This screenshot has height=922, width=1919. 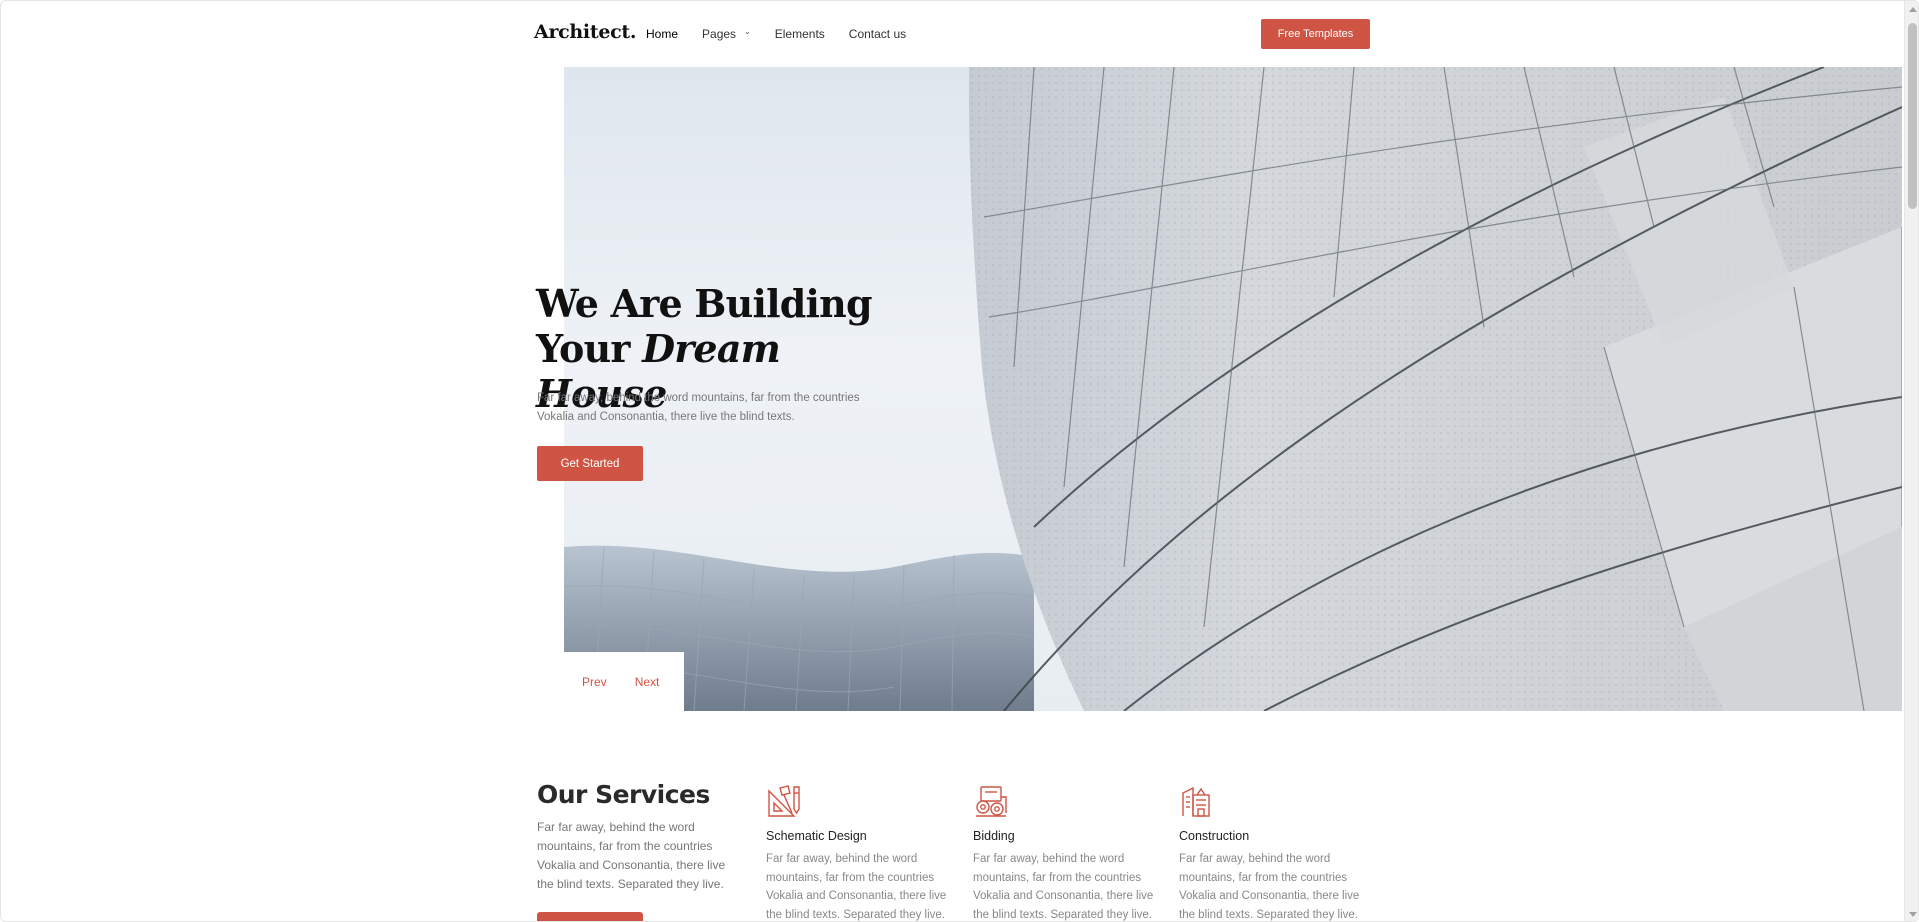 I want to click on nav-item-label: Home, so click(x=662, y=34).